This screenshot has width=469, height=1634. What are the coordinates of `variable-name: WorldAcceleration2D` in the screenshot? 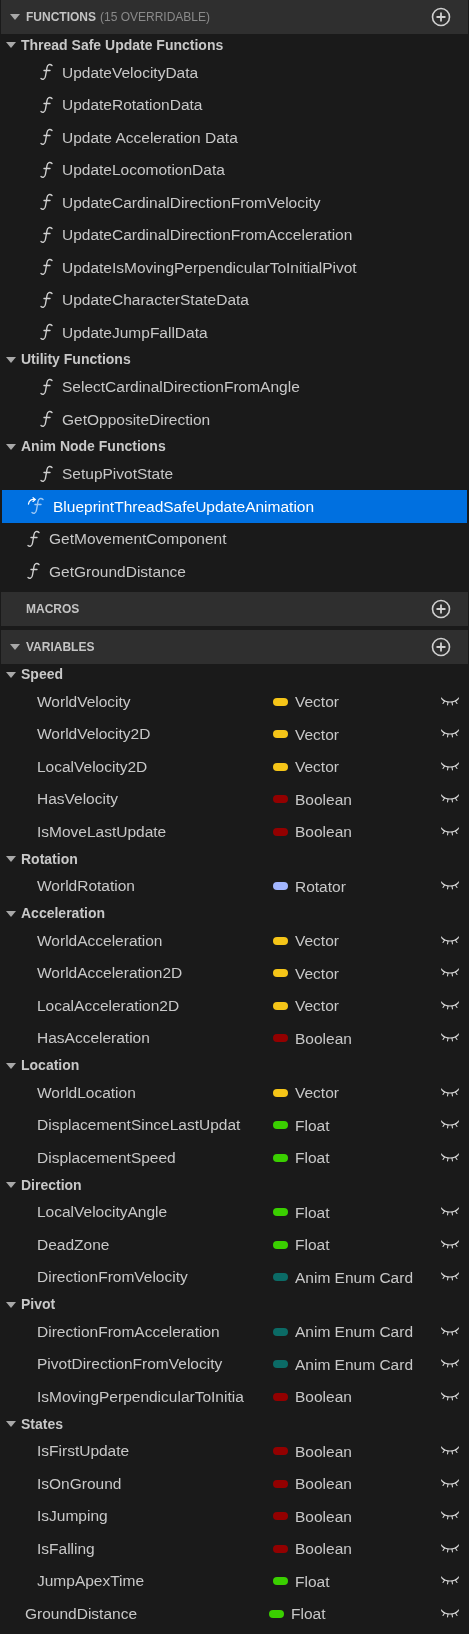 It's located at (110, 973).